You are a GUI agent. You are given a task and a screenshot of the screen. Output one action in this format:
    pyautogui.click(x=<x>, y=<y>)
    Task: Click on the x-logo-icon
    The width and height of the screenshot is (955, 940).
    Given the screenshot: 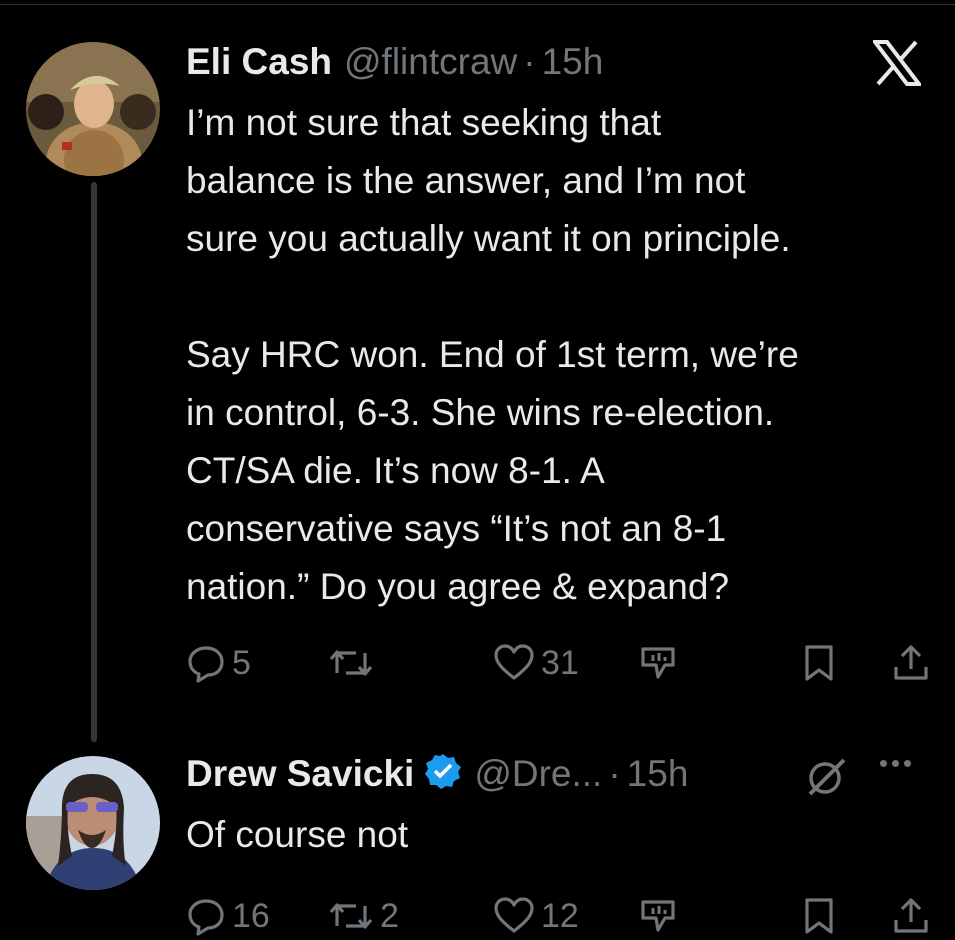 What is the action you would take?
    pyautogui.click(x=897, y=65)
    